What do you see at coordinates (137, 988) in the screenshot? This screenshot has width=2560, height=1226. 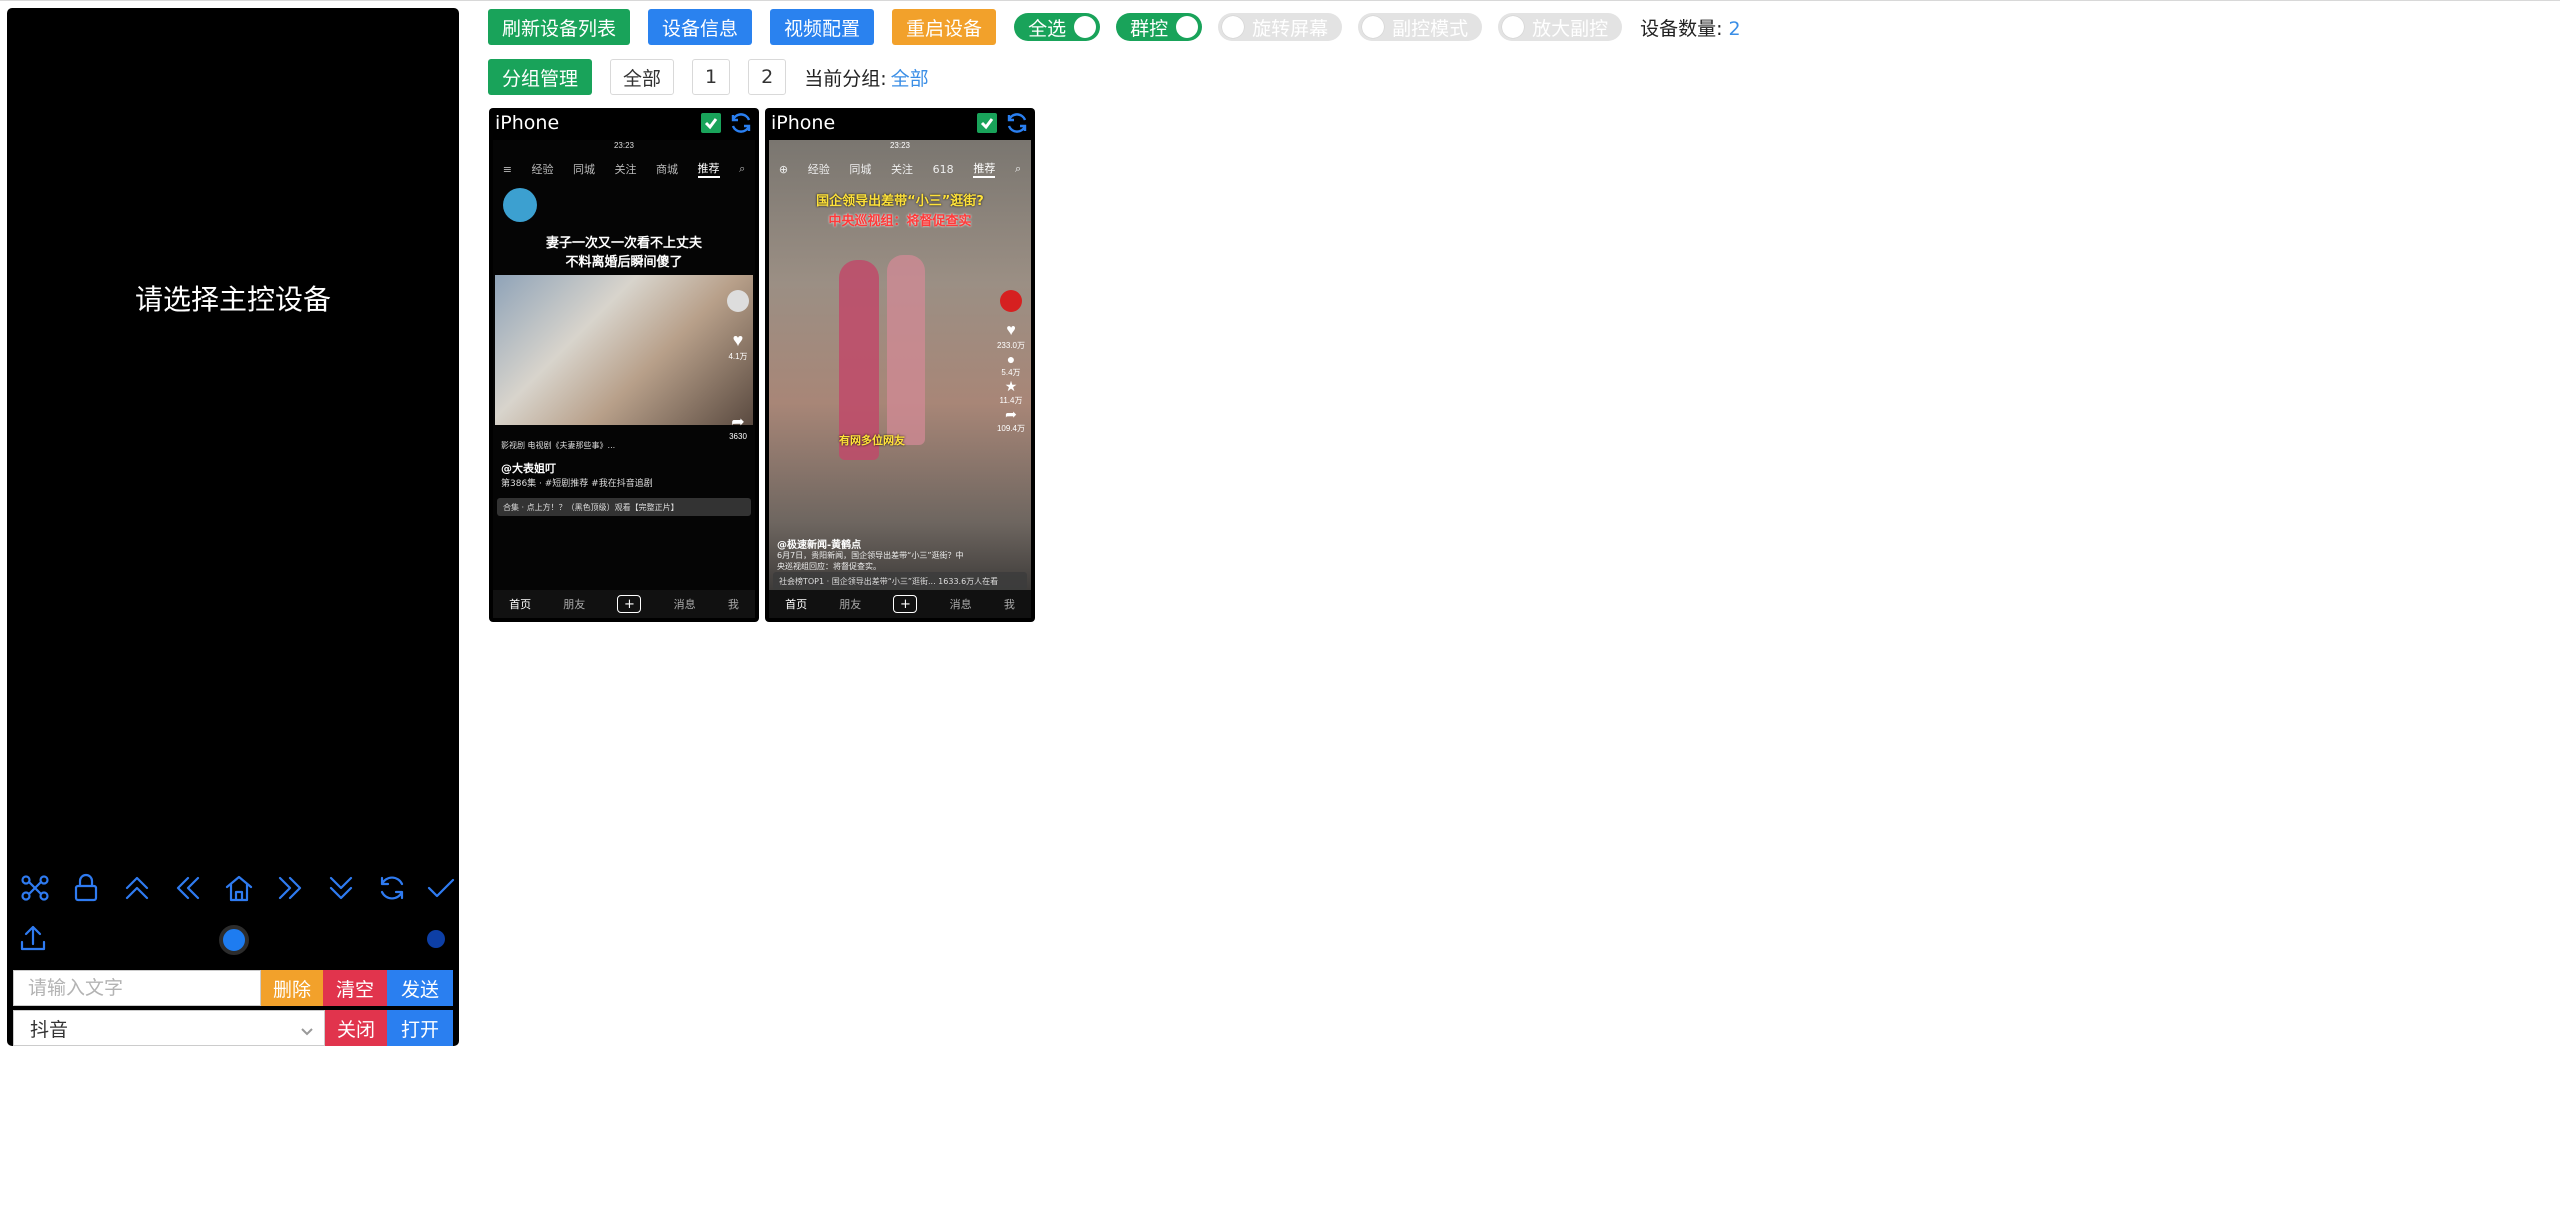 I see `text-input` at bounding box center [137, 988].